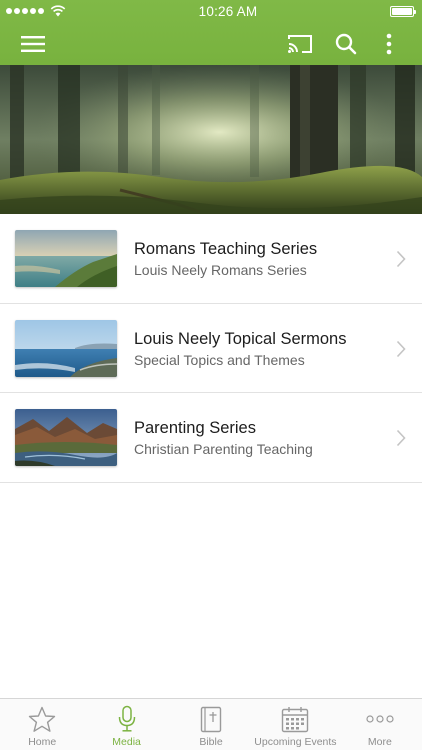 The image size is (422, 750). What do you see at coordinates (226, 249) in the screenshot?
I see `series-title: Romans Teaching Series` at bounding box center [226, 249].